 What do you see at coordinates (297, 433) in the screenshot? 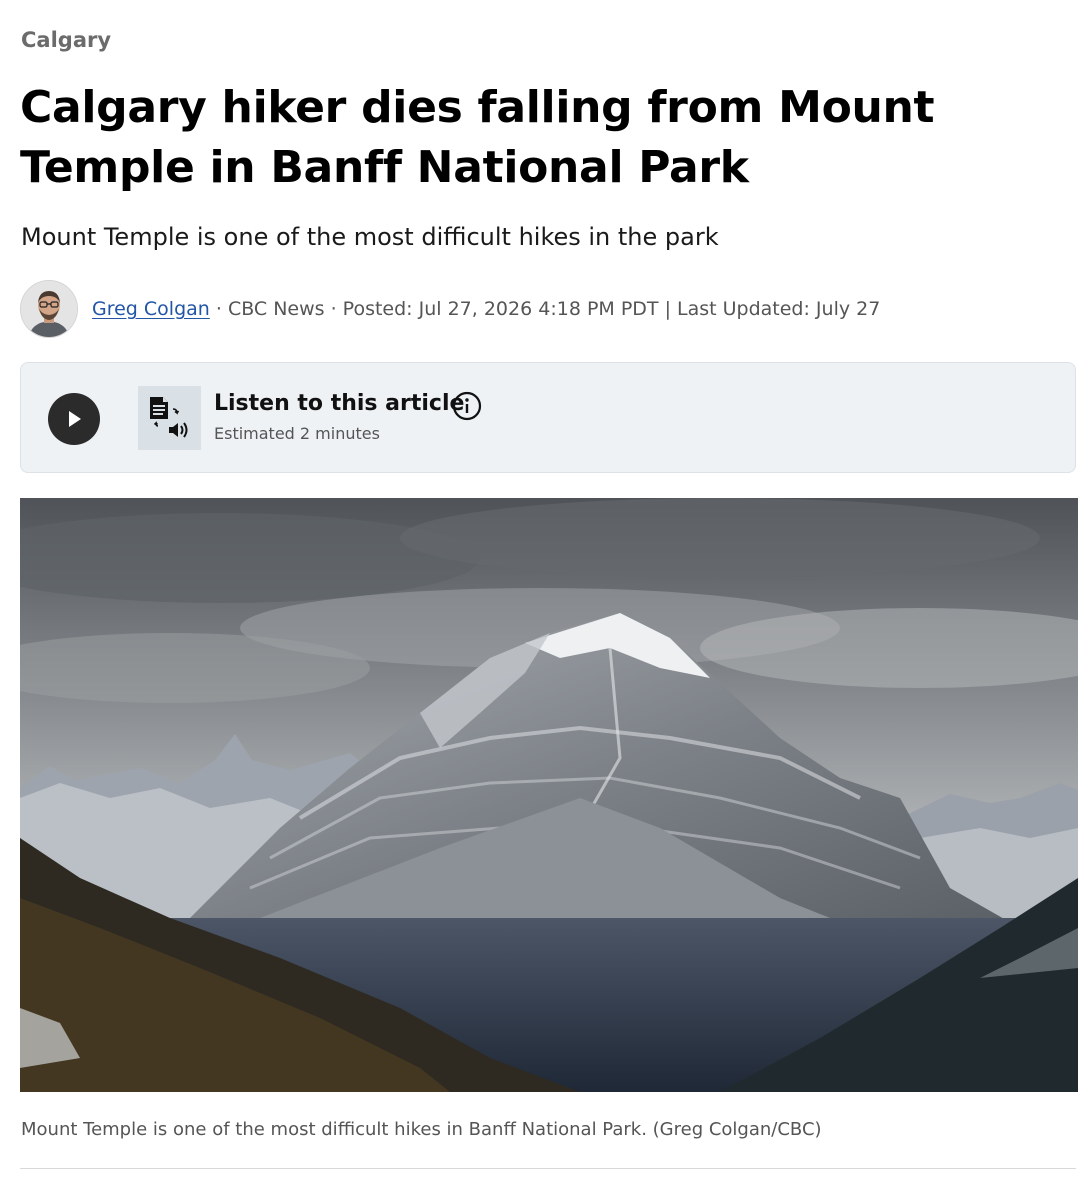
I see `listen-duration: Estimated 2 minutes` at bounding box center [297, 433].